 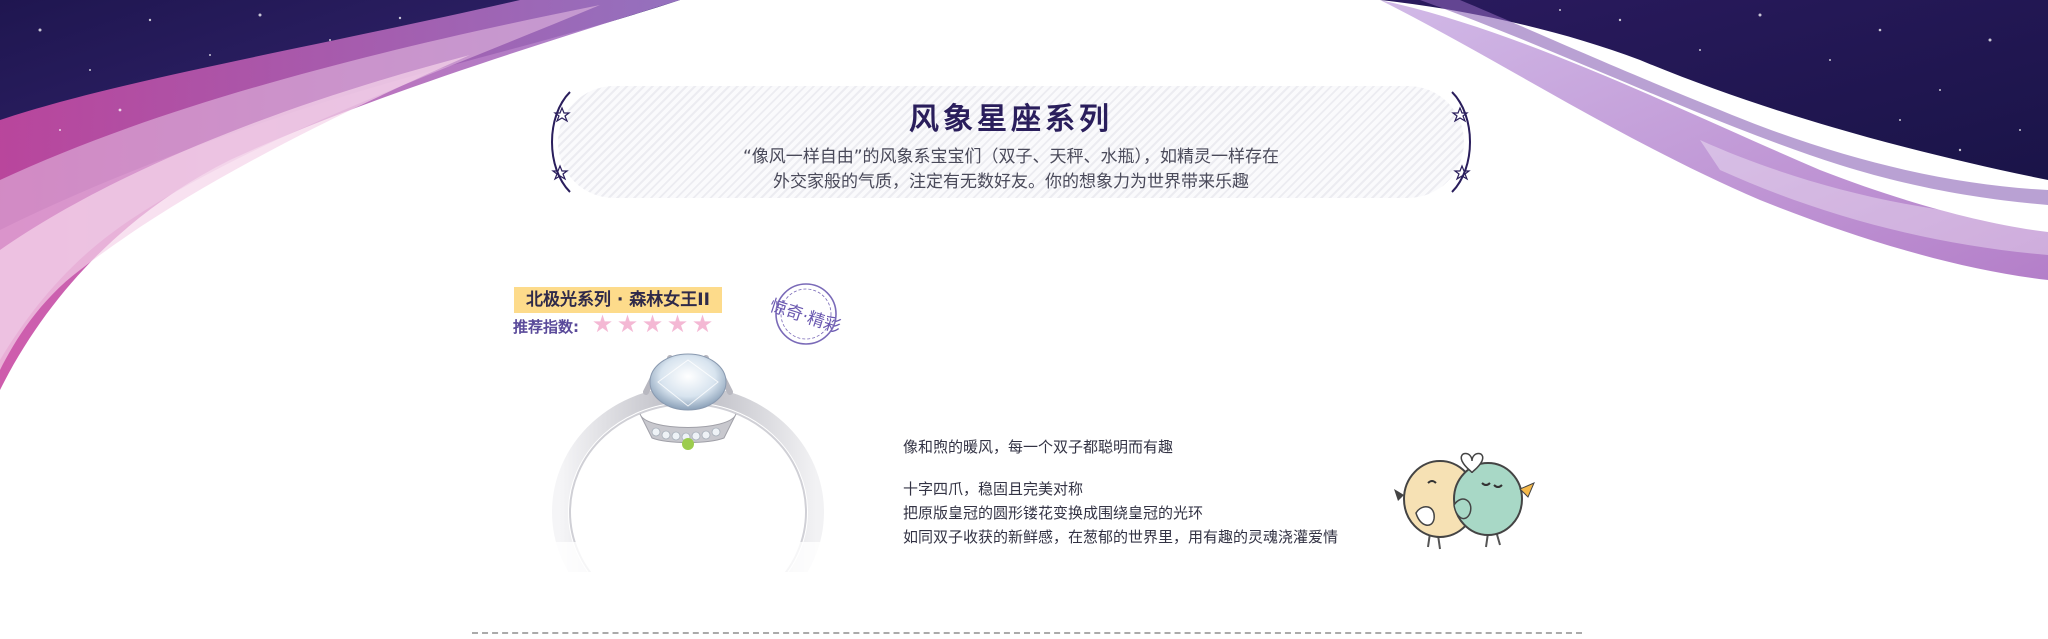 What do you see at coordinates (1053, 513) in the screenshot?
I see `description-line: 把原版皇冠的圆形镂花变换成围绕皇冠的光环` at bounding box center [1053, 513].